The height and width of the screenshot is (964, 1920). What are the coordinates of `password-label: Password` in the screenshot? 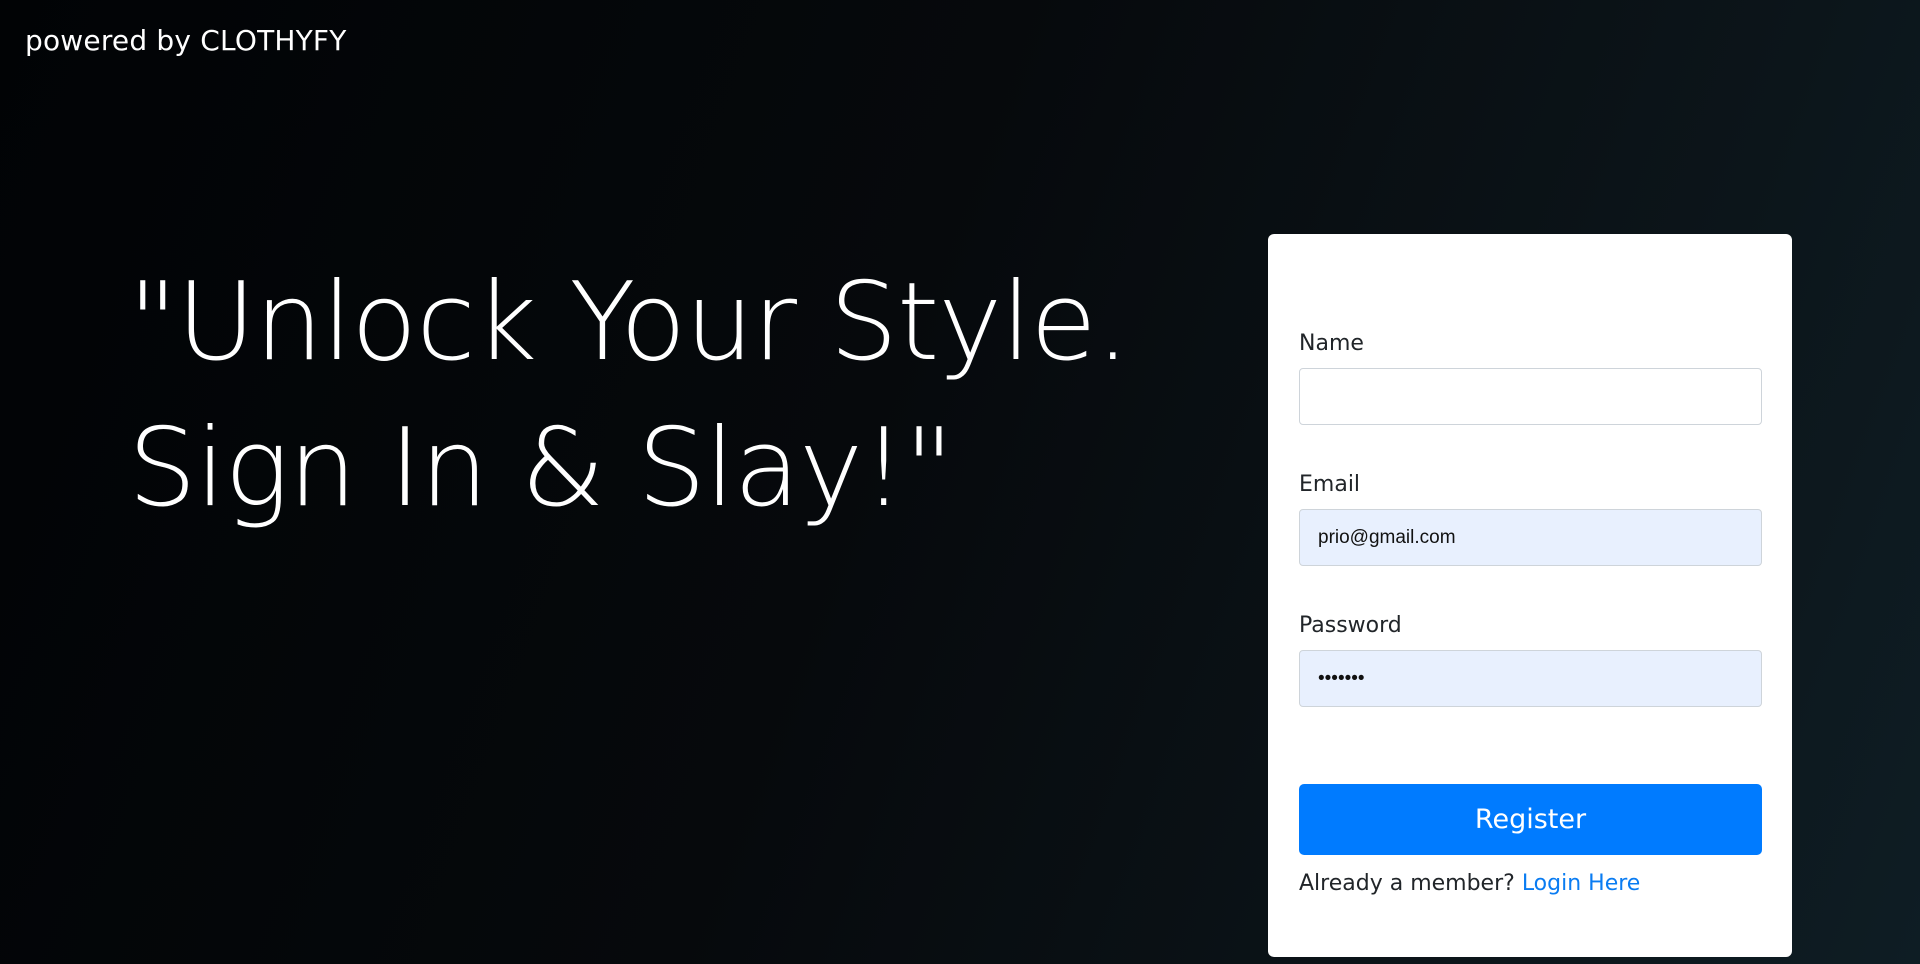 It's located at (1350, 625).